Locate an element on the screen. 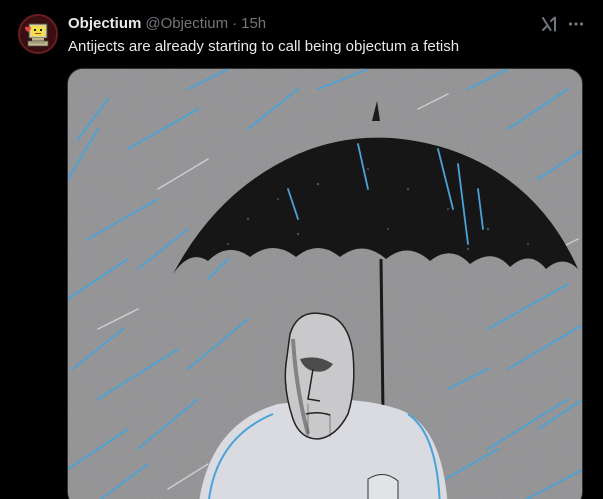  timestamp: 15h is located at coordinates (253, 24).